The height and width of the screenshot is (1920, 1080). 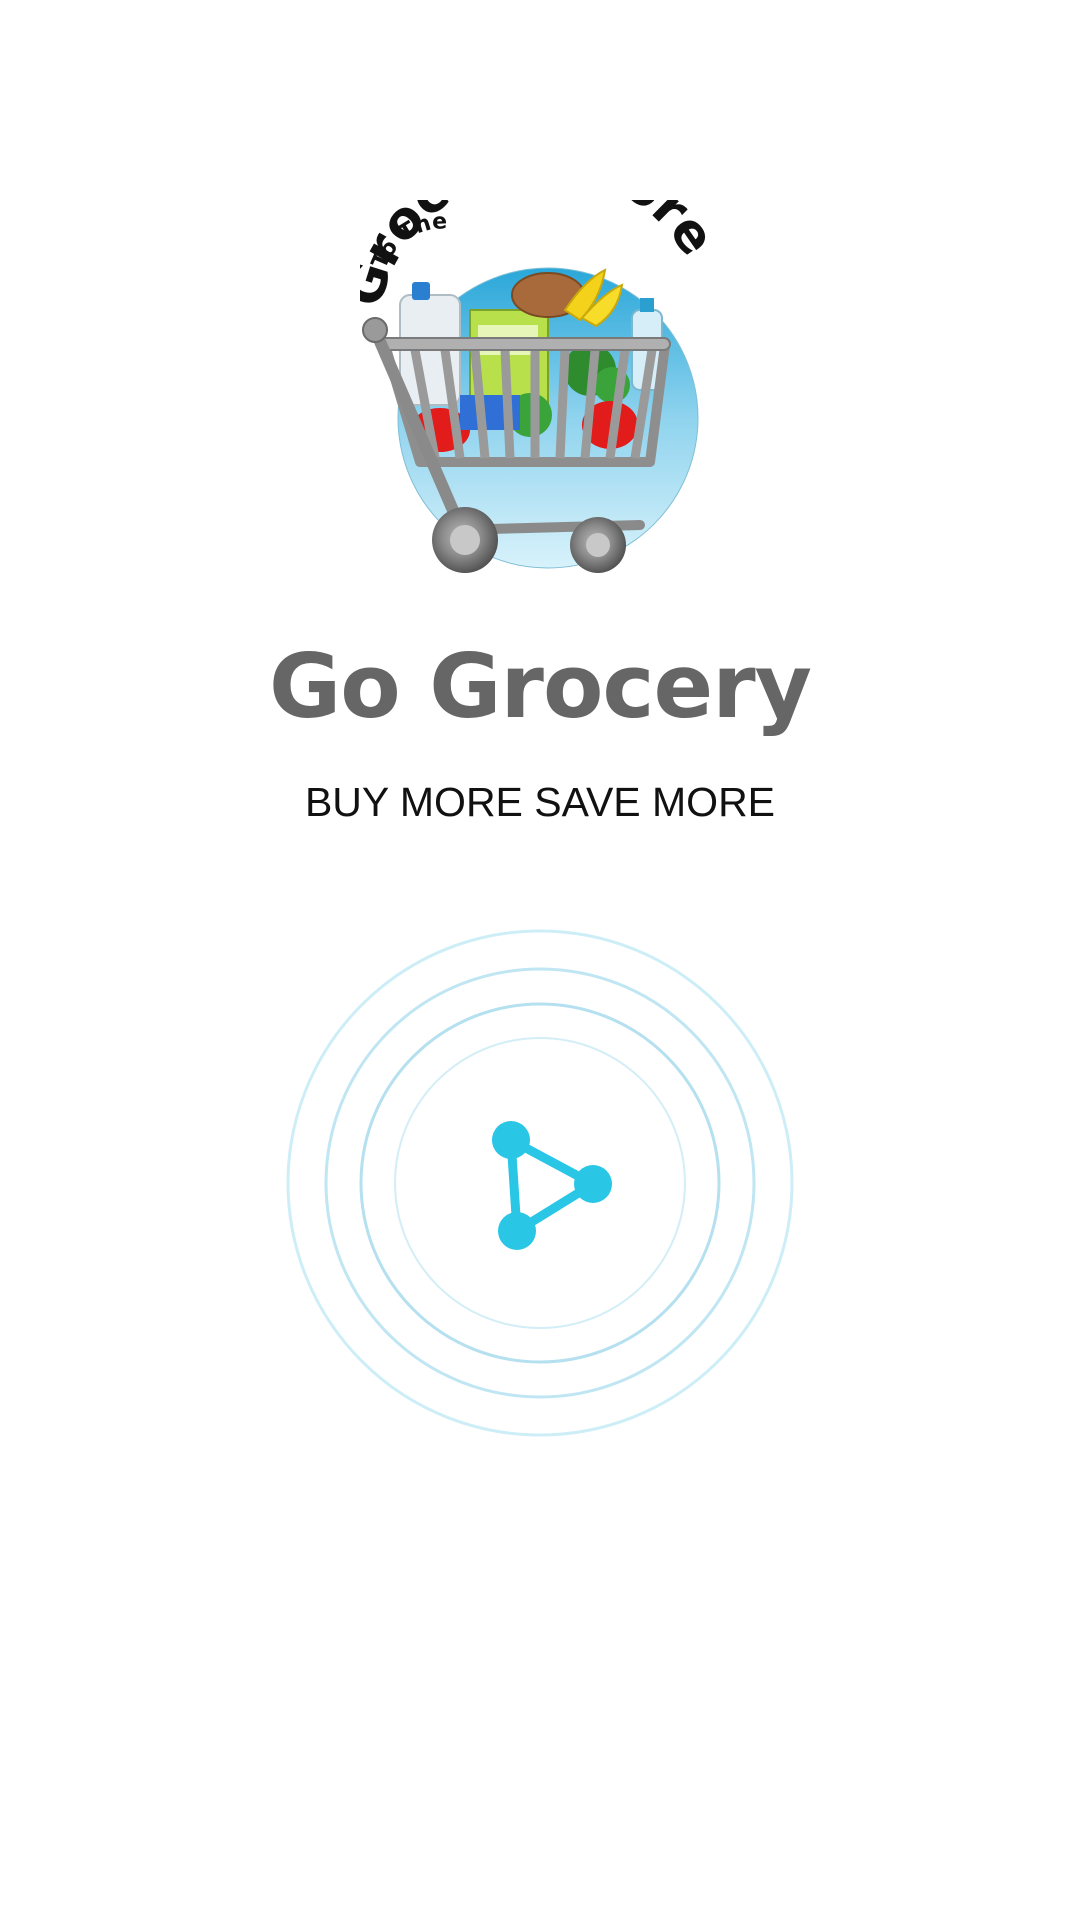 I want to click on pulse-ring-outer, so click(x=540, y=1183).